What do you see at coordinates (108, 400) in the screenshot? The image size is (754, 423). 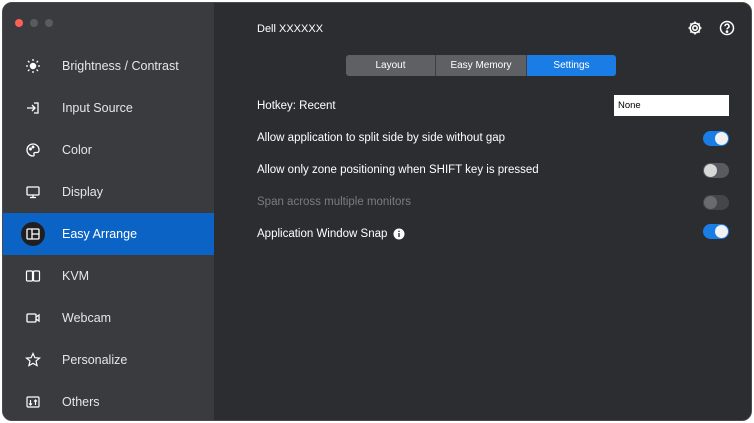 I see `sidebar-item-others: Others` at bounding box center [108, 400].